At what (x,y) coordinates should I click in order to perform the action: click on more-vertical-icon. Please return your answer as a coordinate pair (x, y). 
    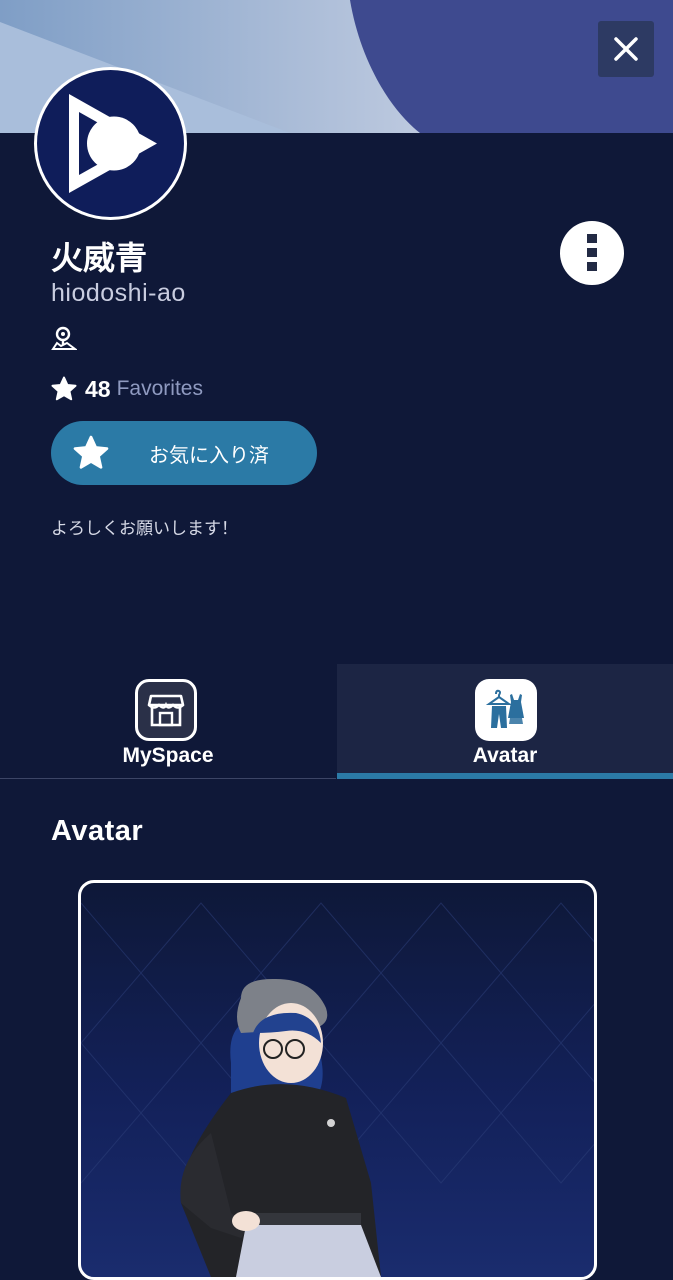
    Looking at the image, I should click on (592, 252).